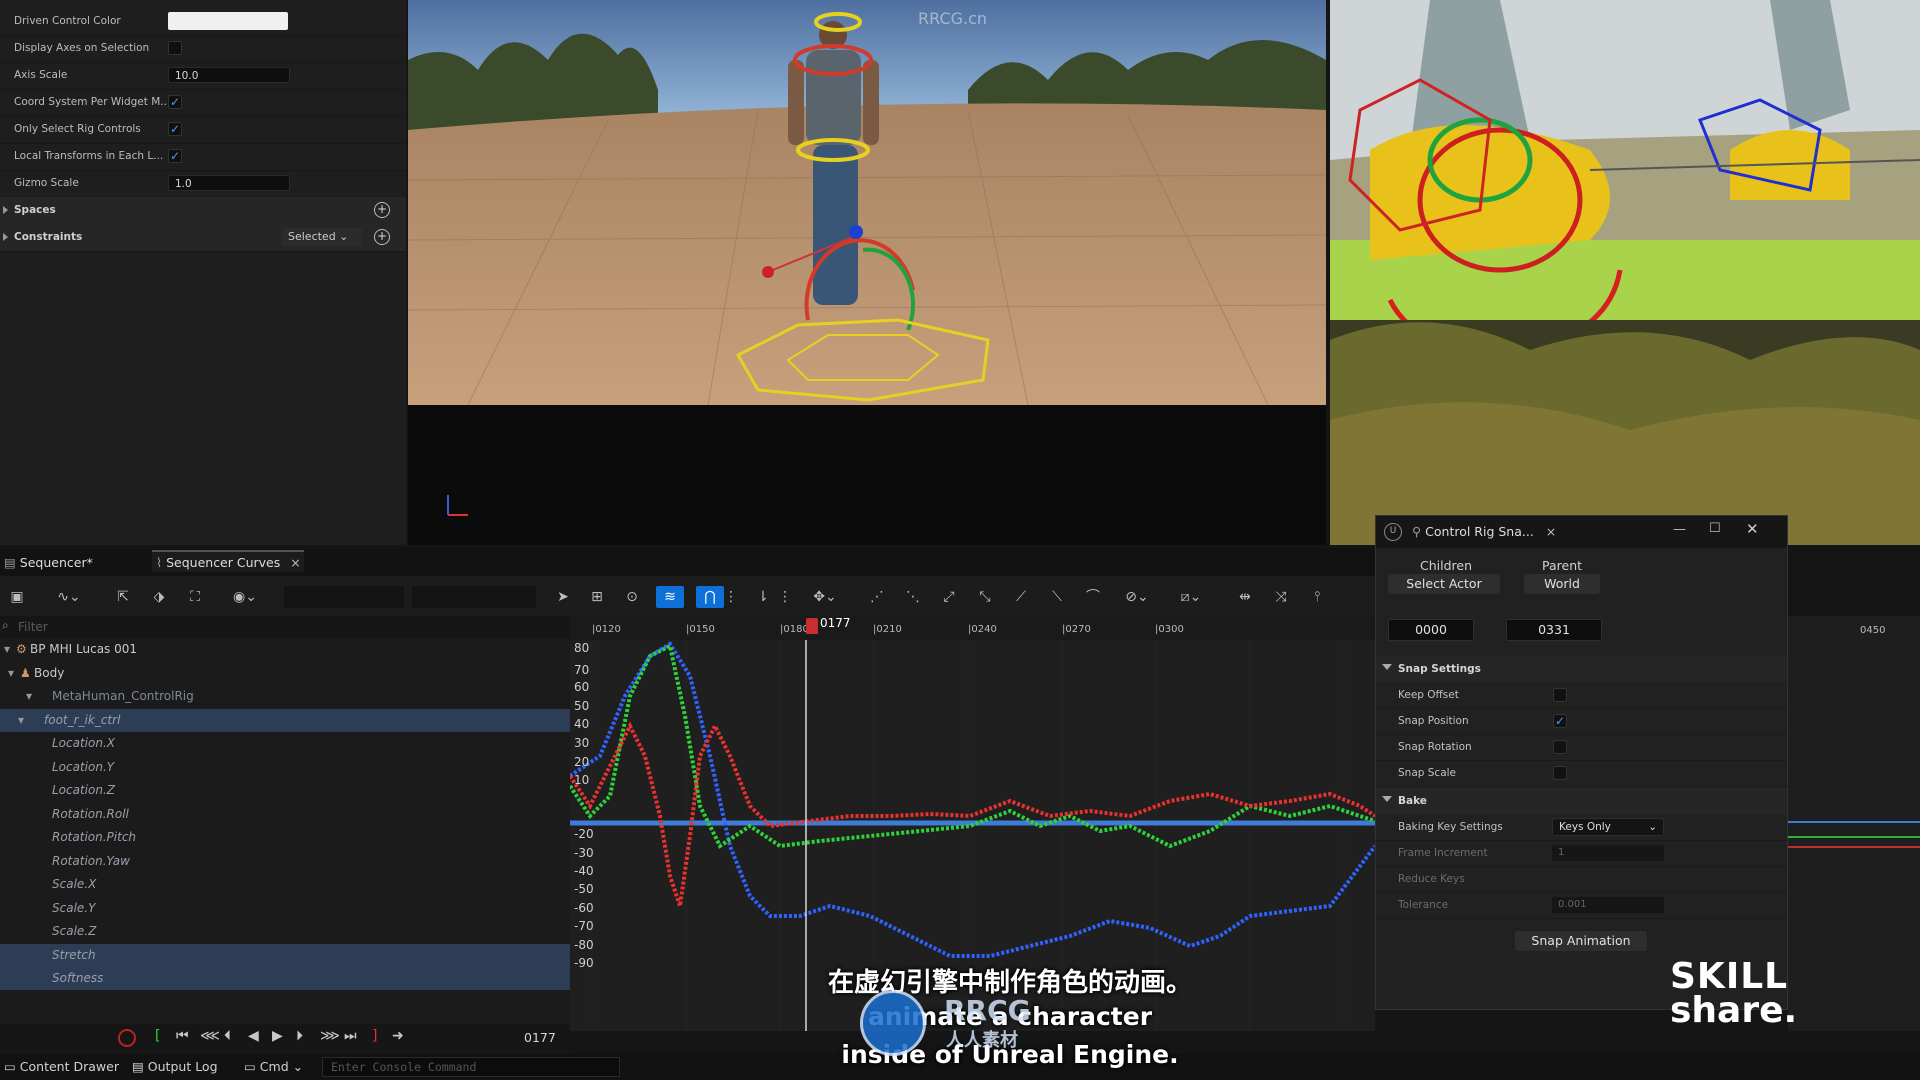  What do you see at coordinates (1281, 597) in the screenshot?
I see `bake-icon: ⤨` at bounding box center [1281, 597].